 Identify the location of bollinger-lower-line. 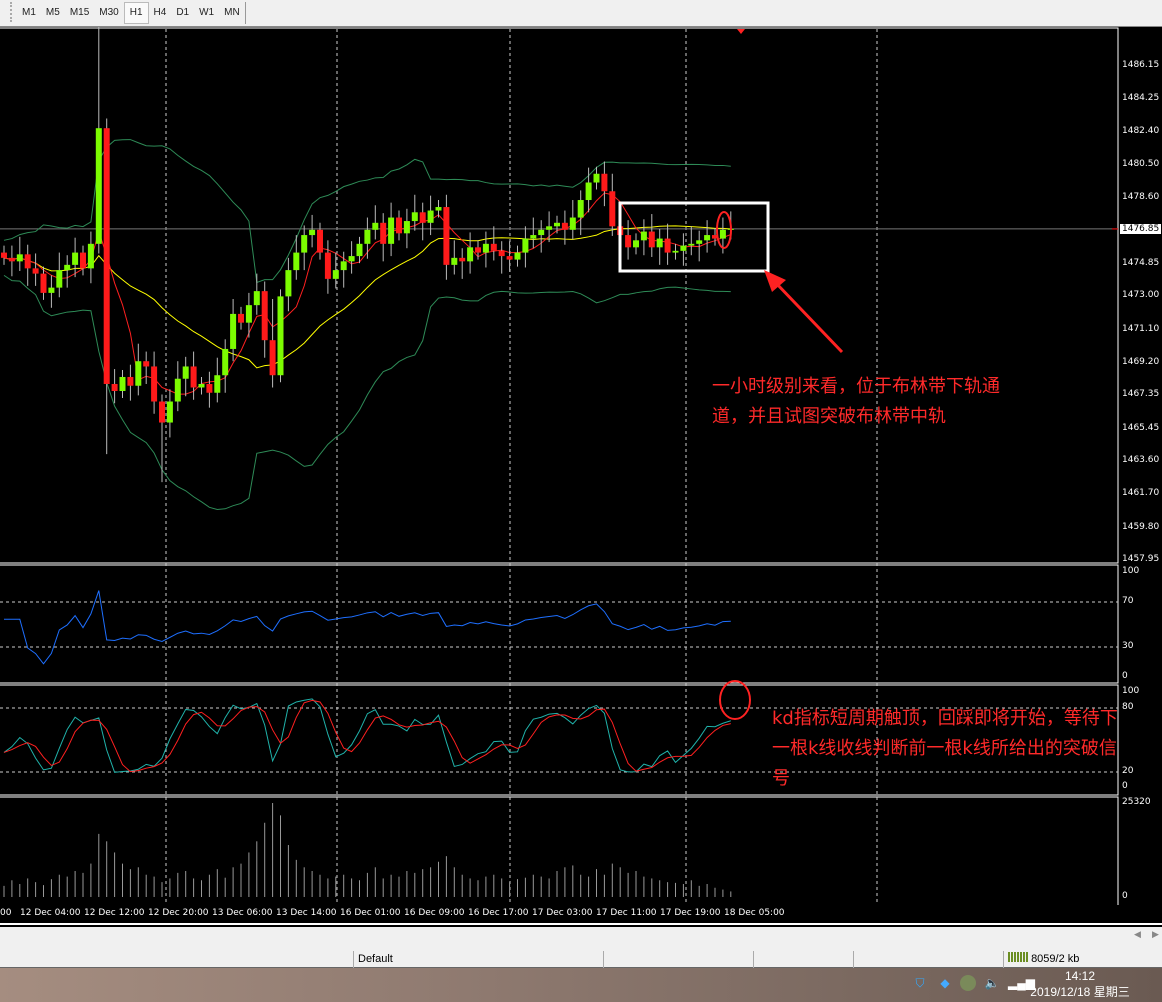
(367, 392).